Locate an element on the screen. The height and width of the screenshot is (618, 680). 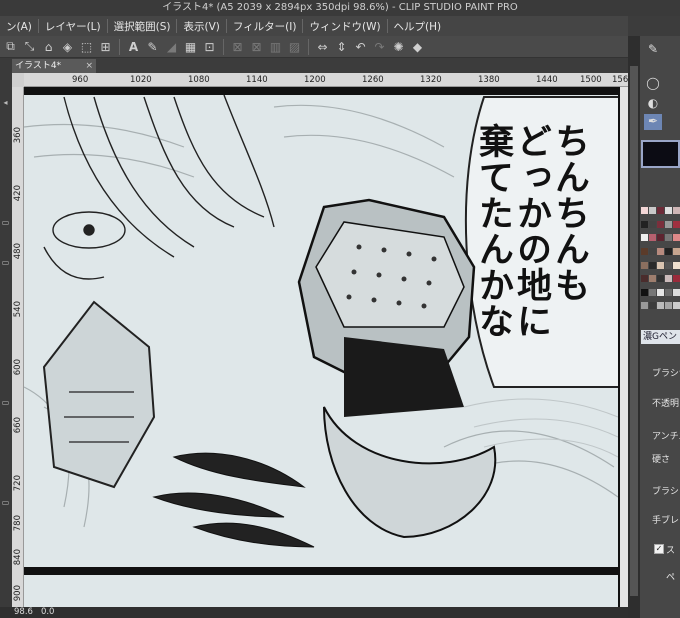
ruler-tick-label: 360 is located at coordinates (18, 135).